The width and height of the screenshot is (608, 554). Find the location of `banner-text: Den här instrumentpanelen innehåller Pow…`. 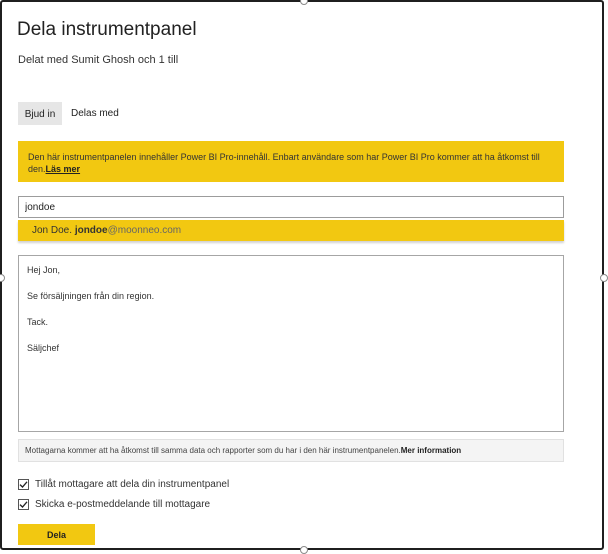

banner-text: Den här instrumentpanelen innehåller Pow… is located at coordinates (284, 163).